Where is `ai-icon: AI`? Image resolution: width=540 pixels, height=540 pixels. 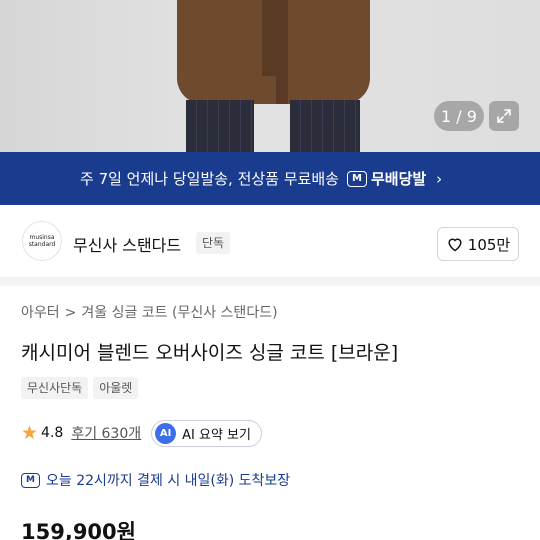 ai-icon: AI is located at coordinates (166, 433).